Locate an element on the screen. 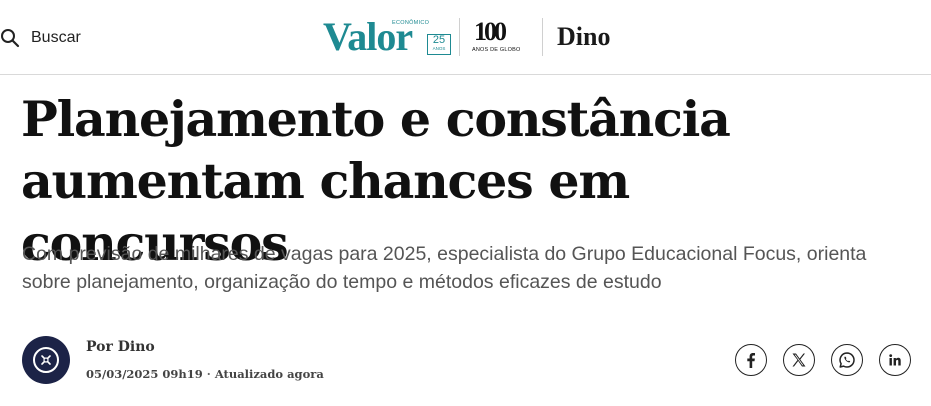  publish-date: 05/03/2025 09h19 is located at coordinates (144, 374).